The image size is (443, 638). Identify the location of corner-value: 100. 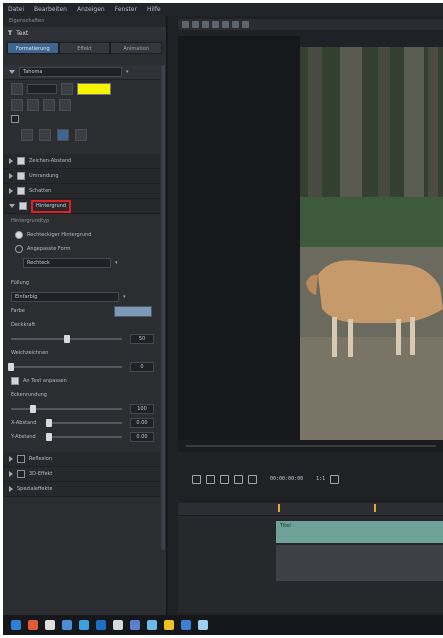
(142, 409).